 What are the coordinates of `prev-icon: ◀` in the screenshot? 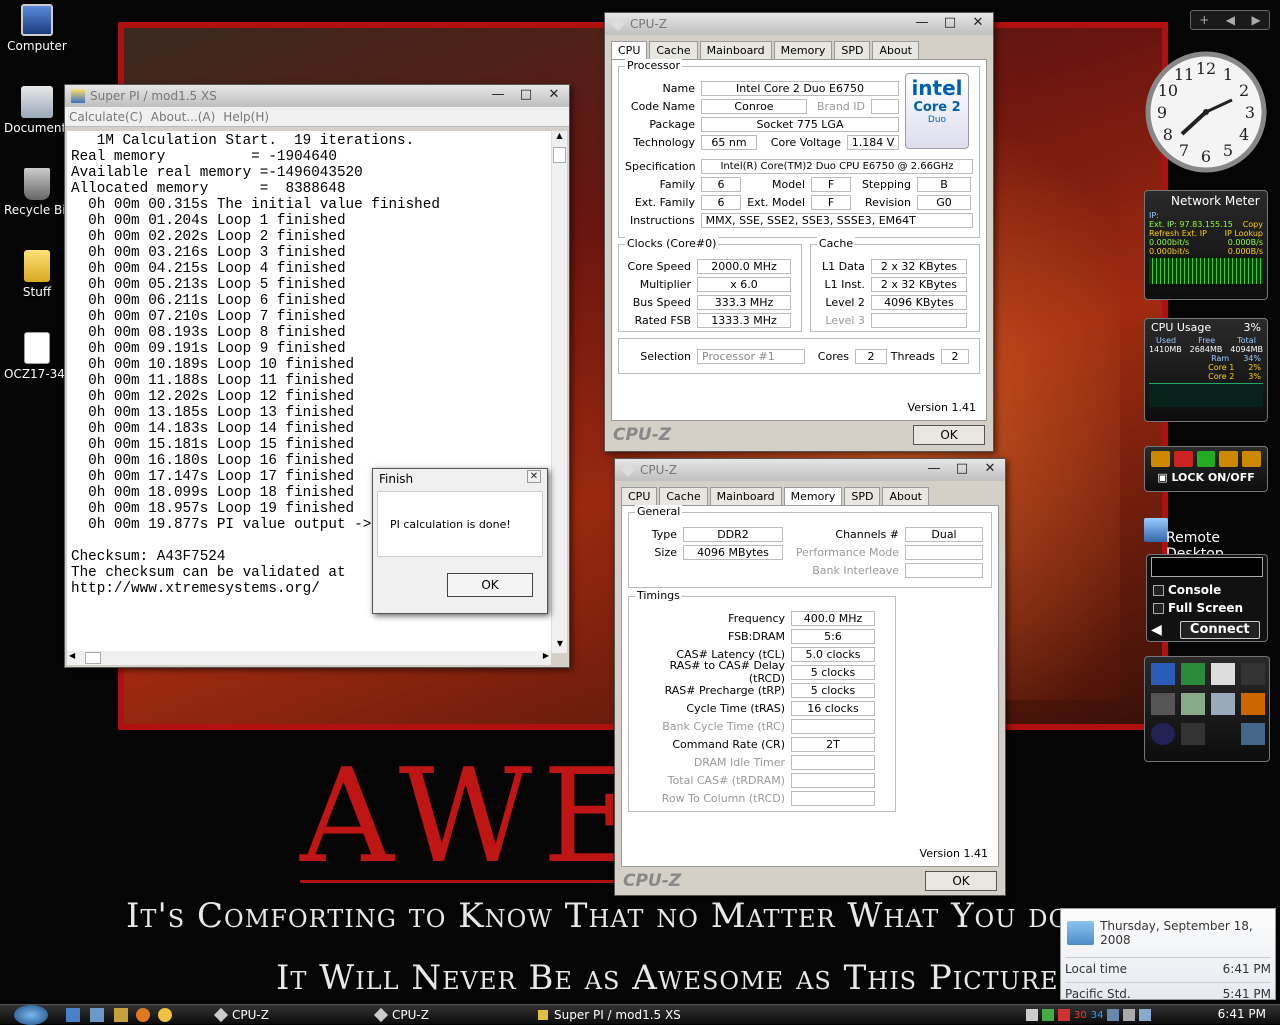 It's located at (1230, 20).